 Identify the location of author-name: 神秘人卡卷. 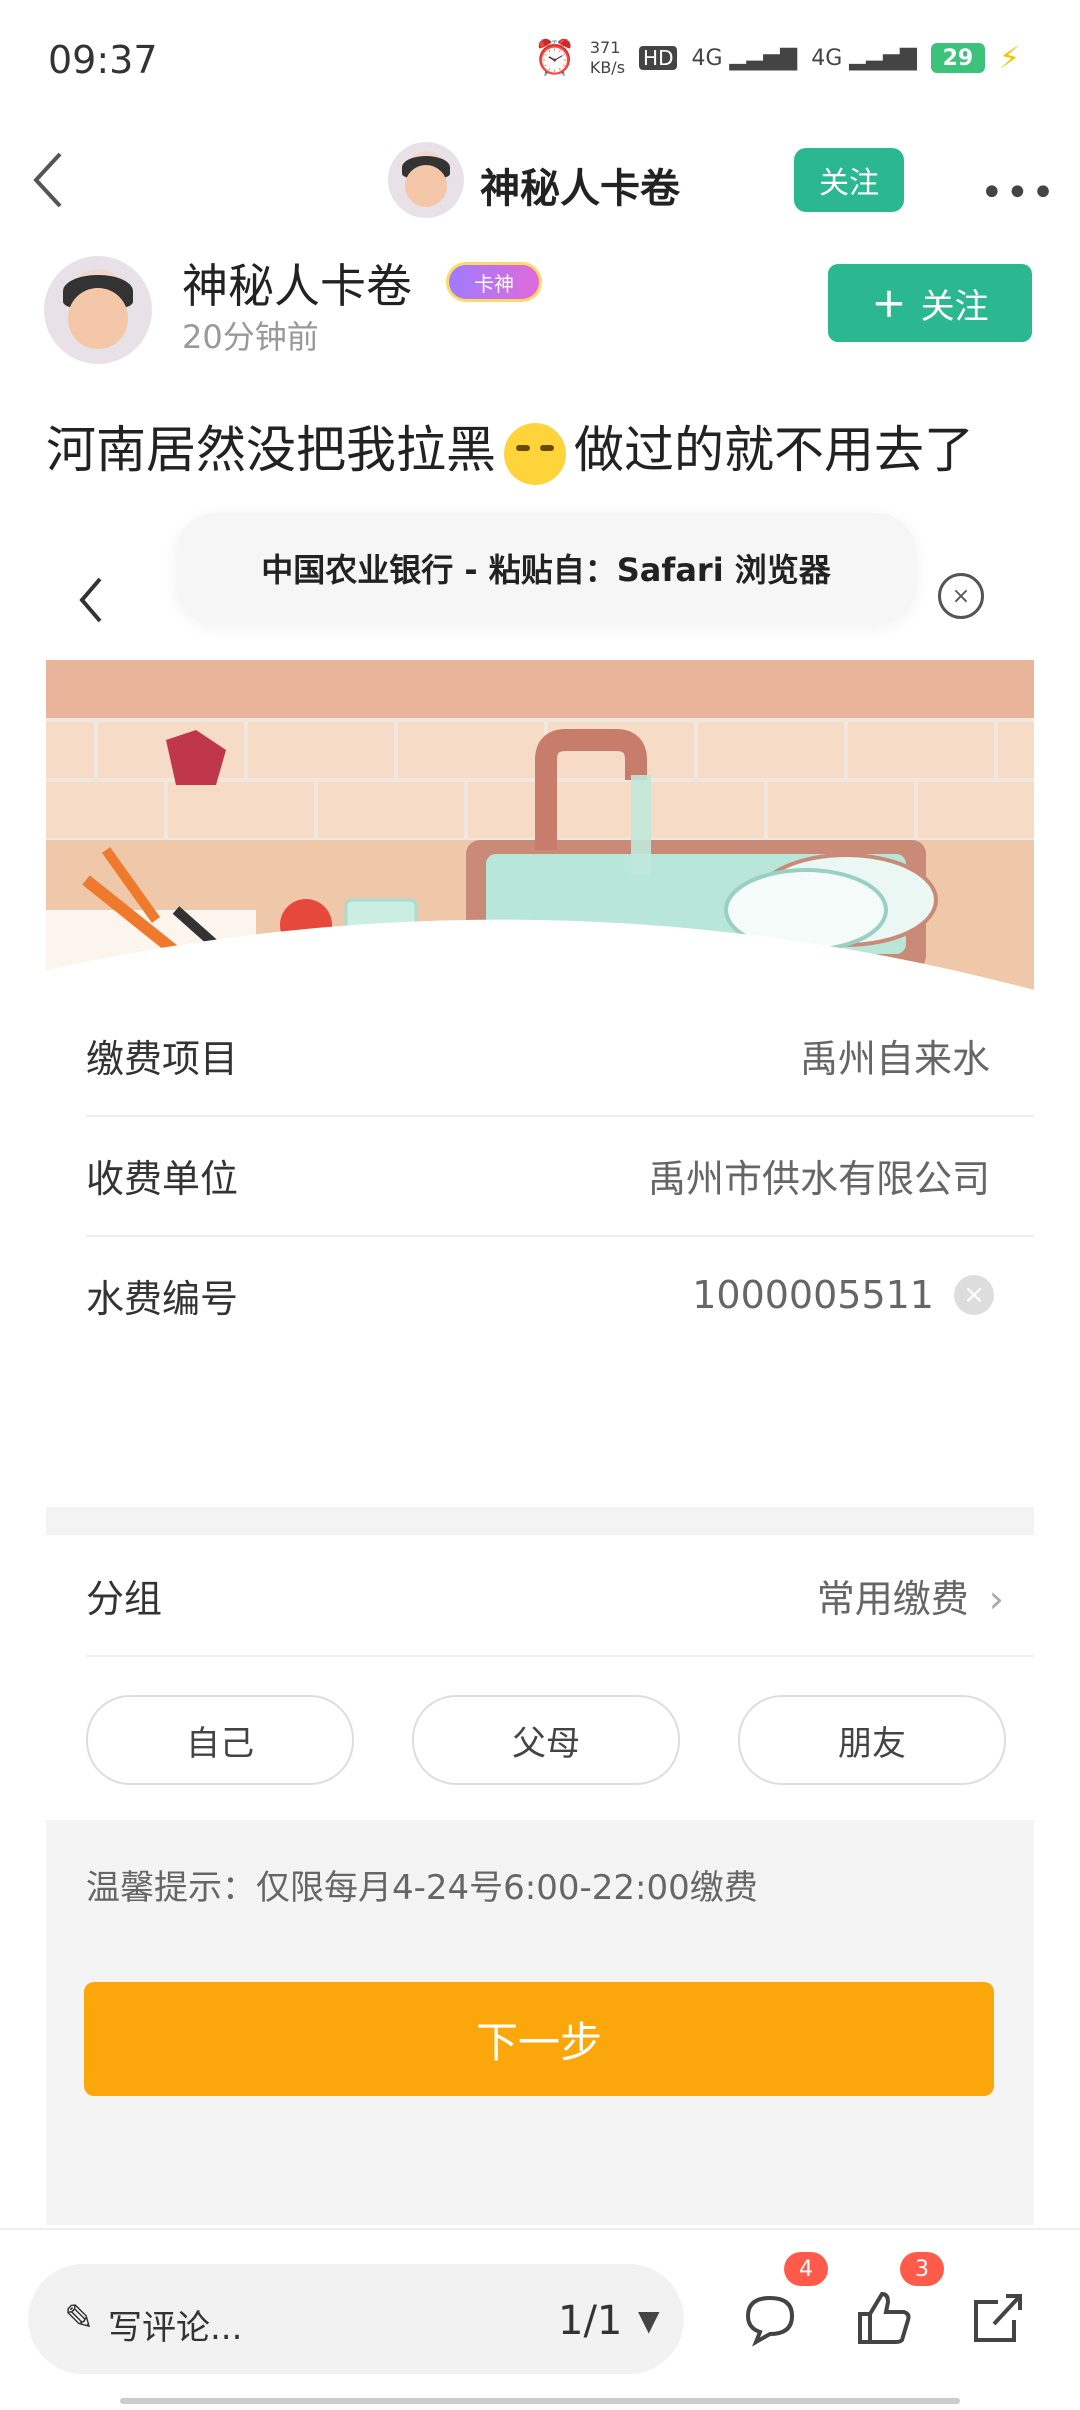
(297, 283).